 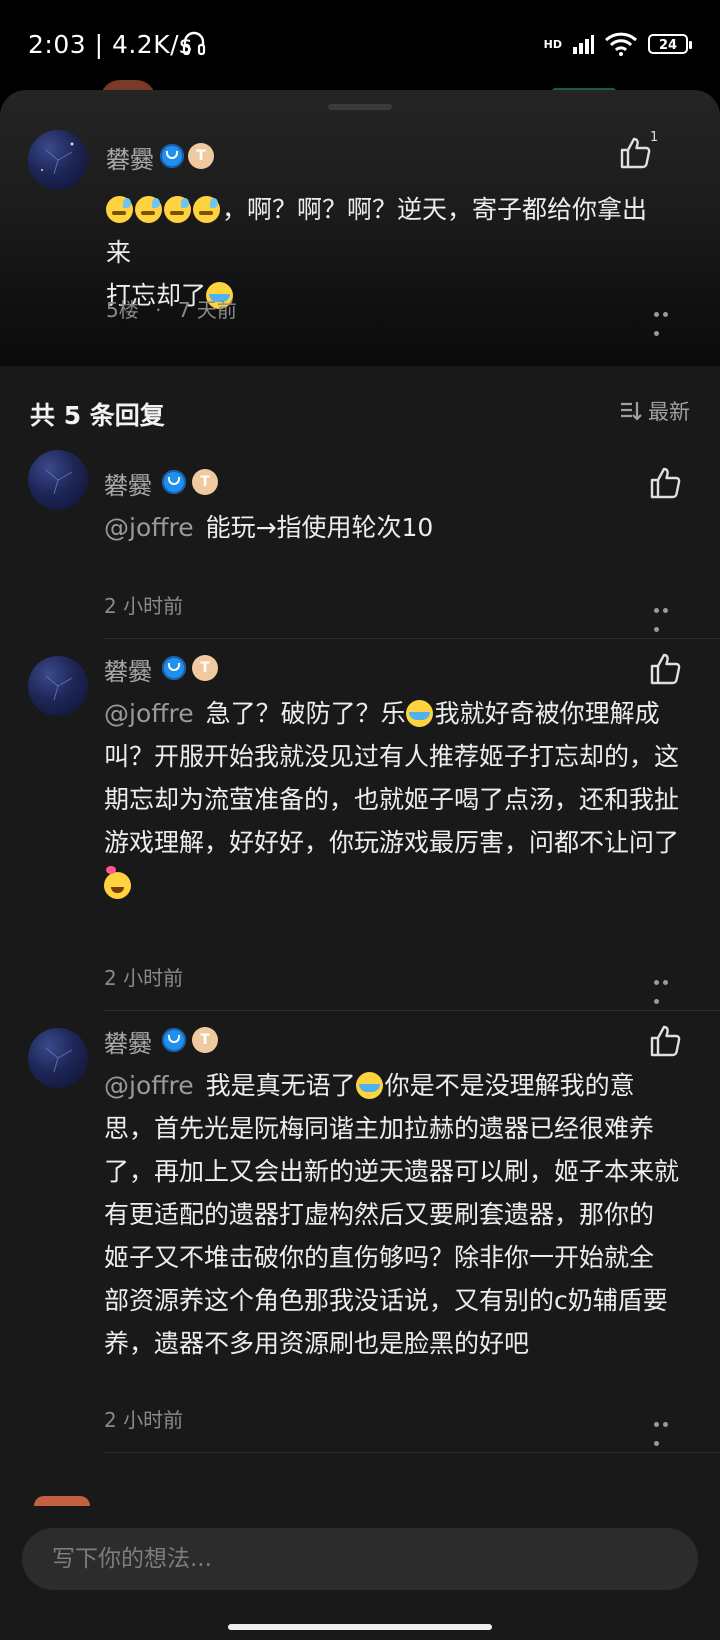 What do you see at coordinates (669, 412) in the screenshot?
I see `sort-label: 最新` at bounding box center [669, 412].